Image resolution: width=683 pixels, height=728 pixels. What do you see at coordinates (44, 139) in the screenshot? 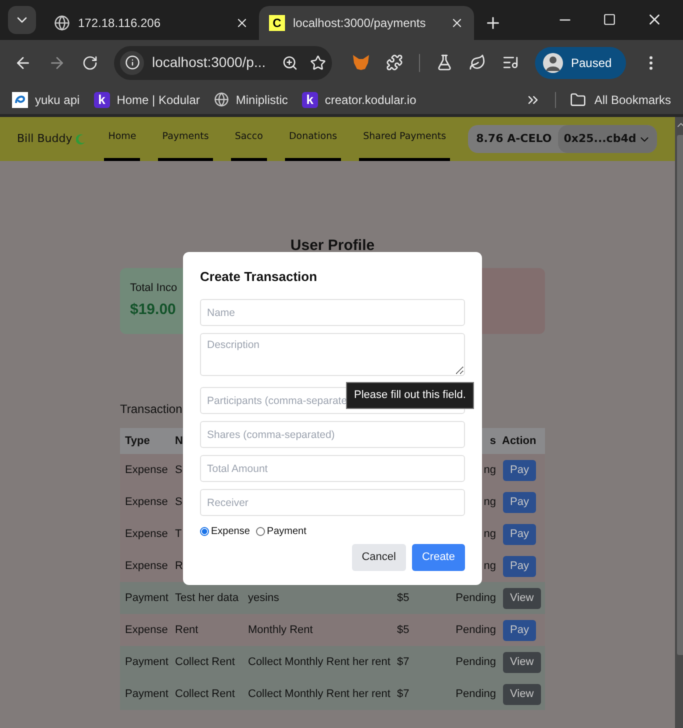
I see `brand-name: Bill Buddy` at bounding box center [44, 139].